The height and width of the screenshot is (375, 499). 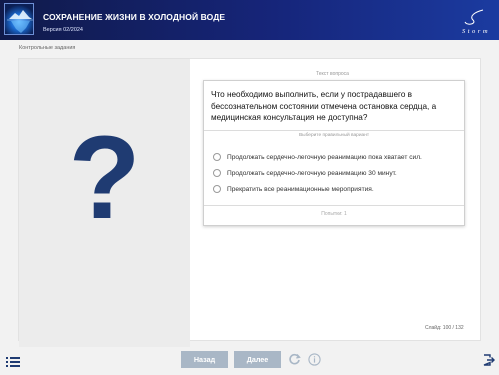 What do you see at coordinates (334, 214) in the screenshot?
I see `attempts-counter: Попытки: 1` at bounding box center [334, 214].